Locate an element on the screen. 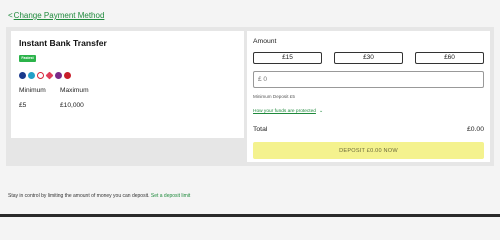 This screenshot has width=500, height=240. change-payment-method-label: Change Payment Method is located at coordinates (59, 15).